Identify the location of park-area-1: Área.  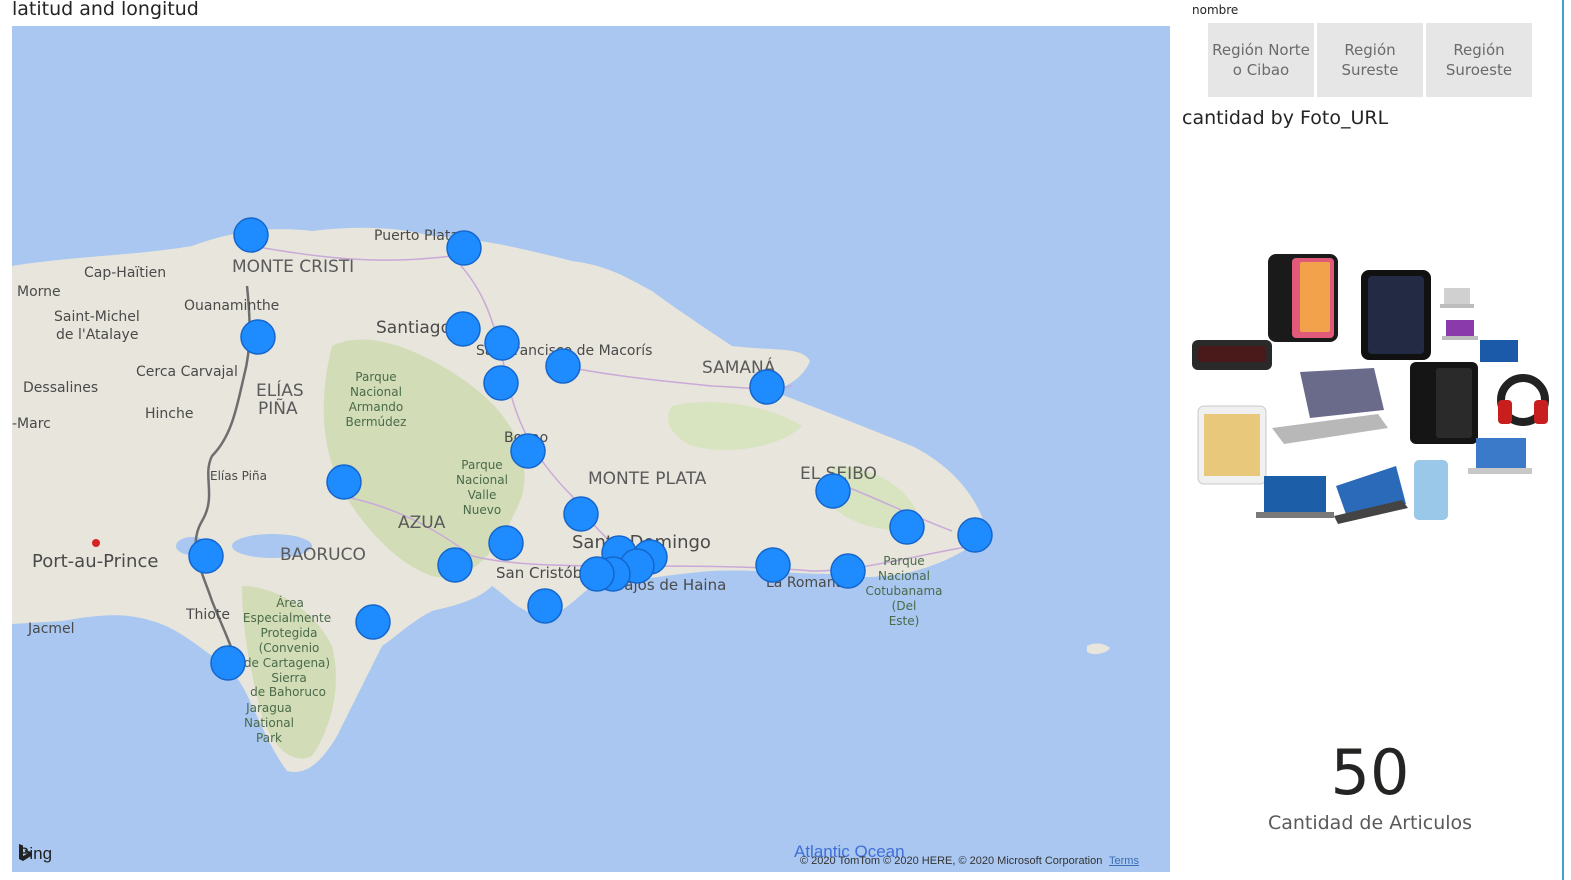
(290, 602).